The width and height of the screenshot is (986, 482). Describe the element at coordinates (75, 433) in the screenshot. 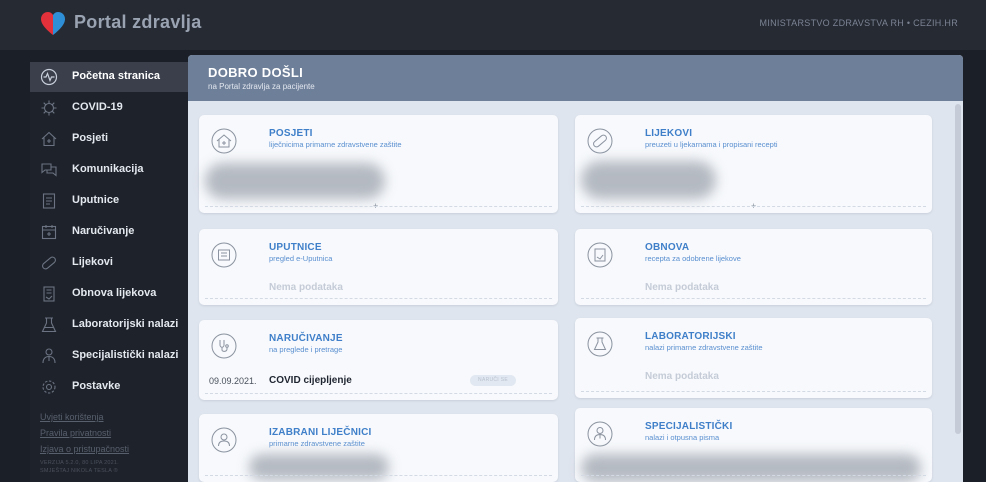

I see `privacy-link: Pravila privatnosti` at that location.